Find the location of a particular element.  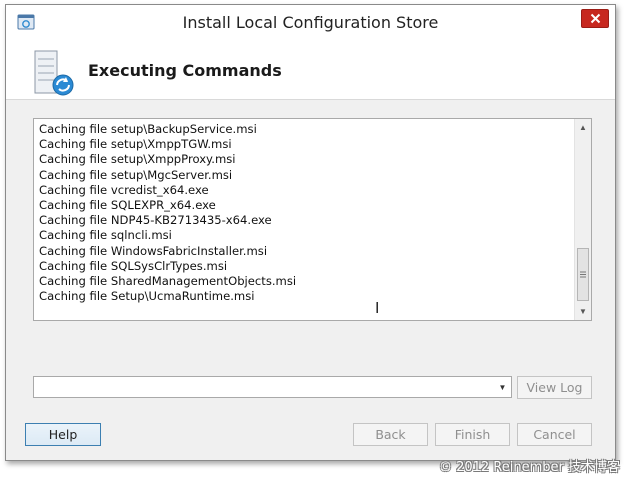

log-line: Caching file setup\MgcServer.msi is located at coordinates (136, 174).